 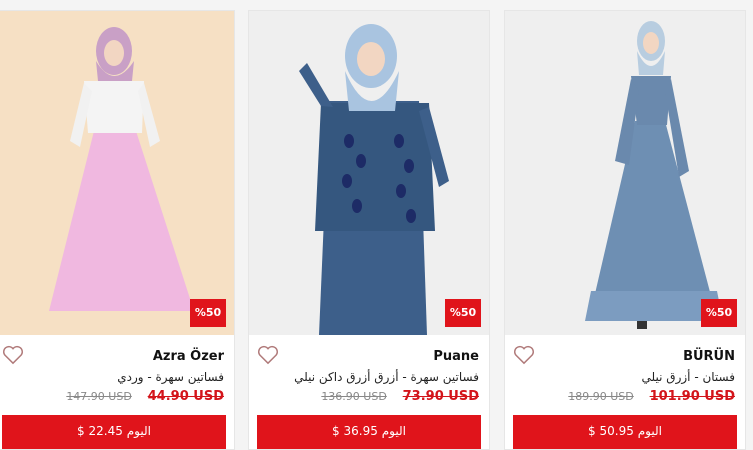 I want to click on brand-name: BÜRÜN, so click(x=709, y=356).